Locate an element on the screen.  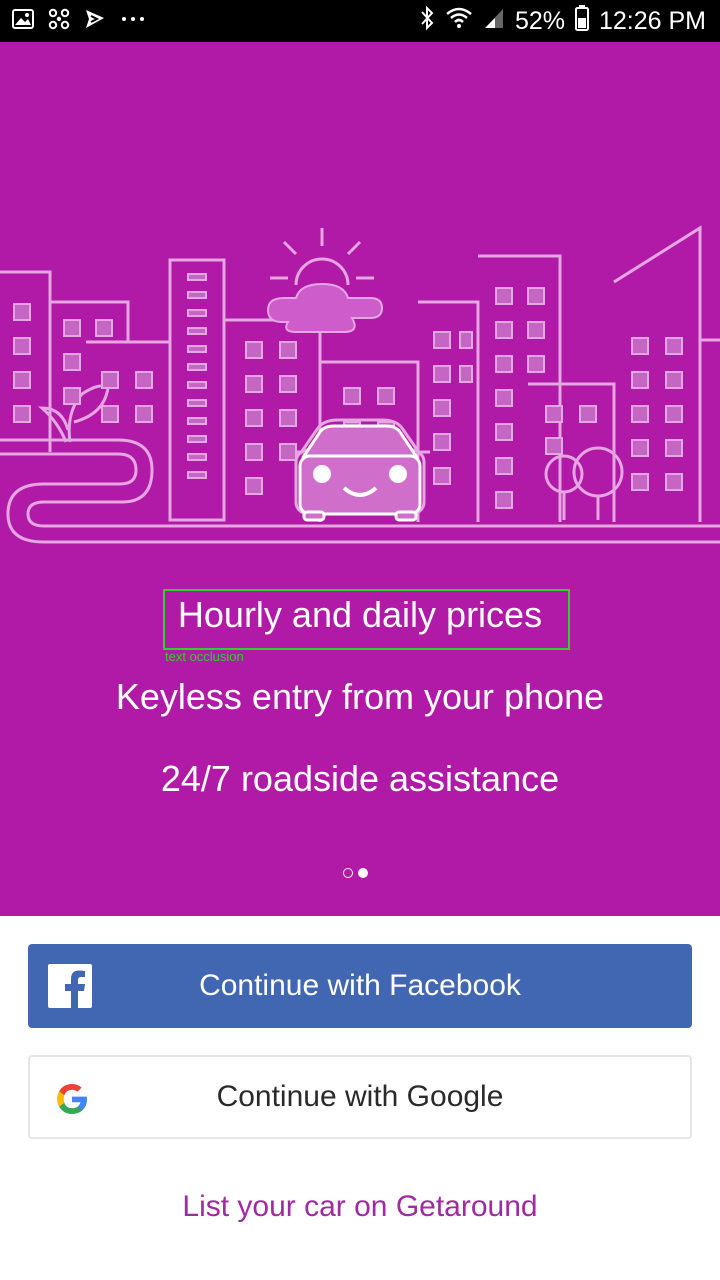
more-icon is located at coordinates (133, 21).